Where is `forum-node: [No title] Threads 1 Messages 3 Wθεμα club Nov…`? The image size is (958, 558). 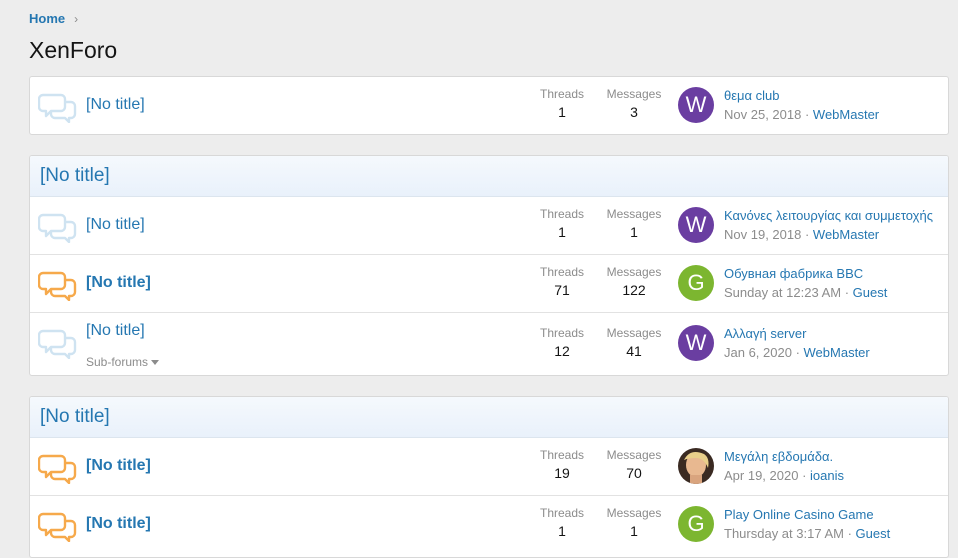 forum-node: [No title] Threads 1 Messages 3 Wθεμα club Nov… is located at coordinates (489, 105).